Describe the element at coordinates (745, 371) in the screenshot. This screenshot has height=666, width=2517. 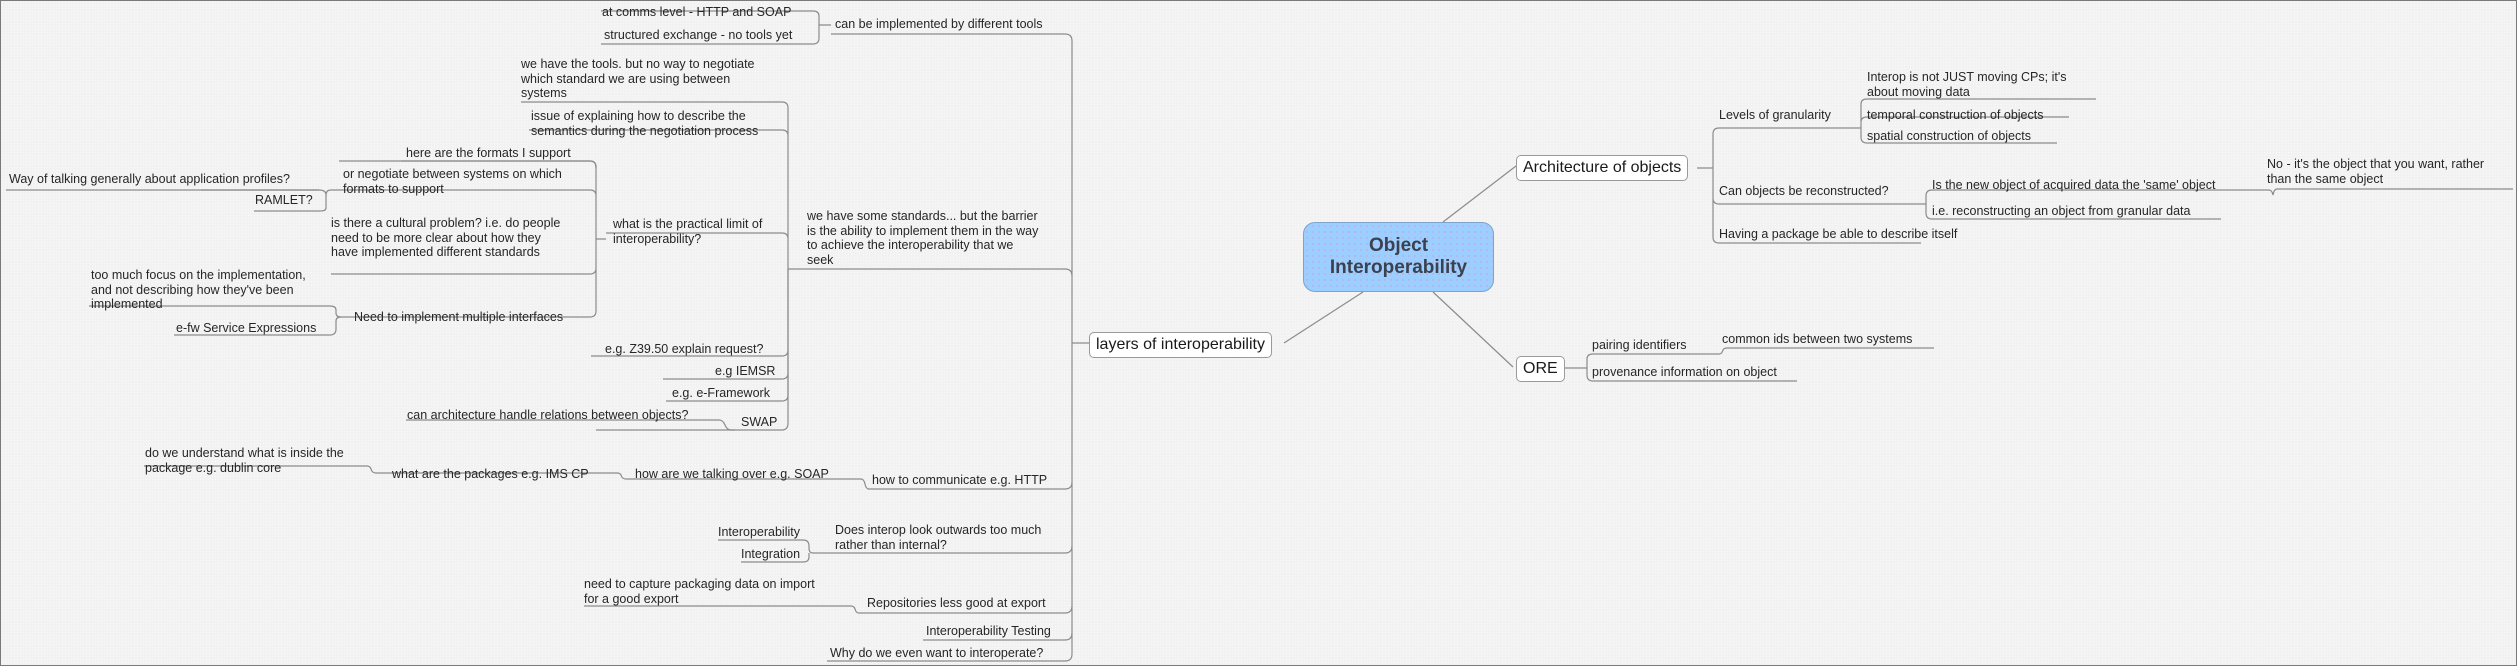
I see `subtopic-iemsr: e.g IEMSR` at that location.